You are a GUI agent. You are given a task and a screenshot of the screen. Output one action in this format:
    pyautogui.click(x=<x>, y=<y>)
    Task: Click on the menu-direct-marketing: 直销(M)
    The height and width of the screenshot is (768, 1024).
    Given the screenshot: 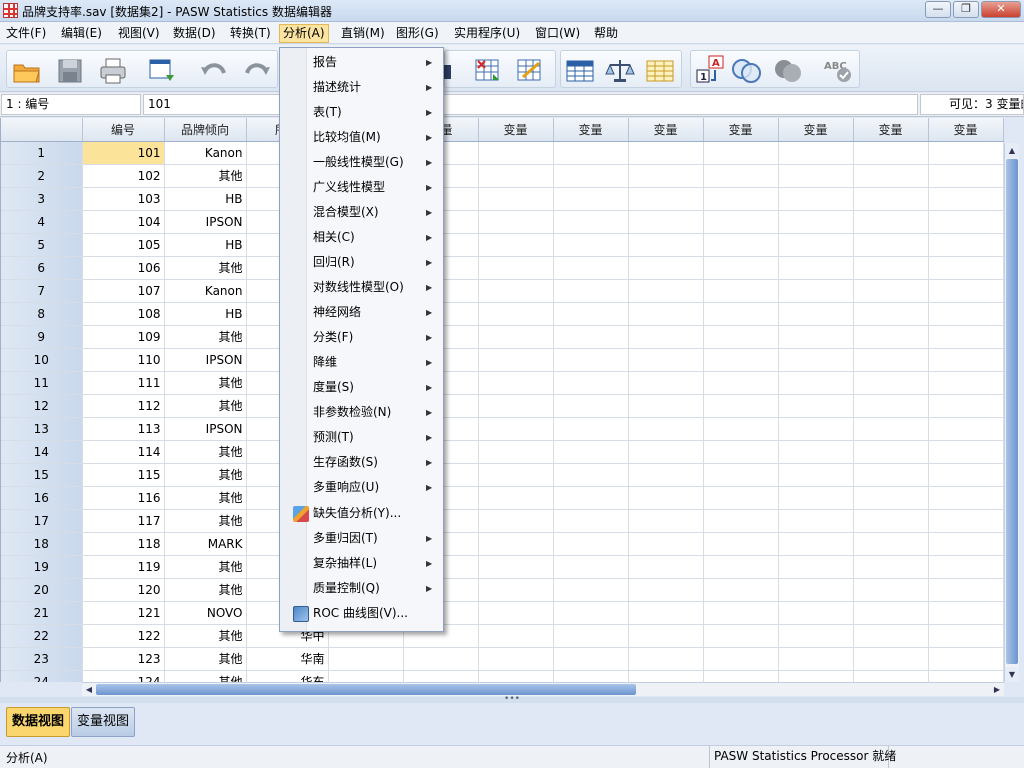 What is the action you would take?
    pyautogui.click(x=363, y=33)
    